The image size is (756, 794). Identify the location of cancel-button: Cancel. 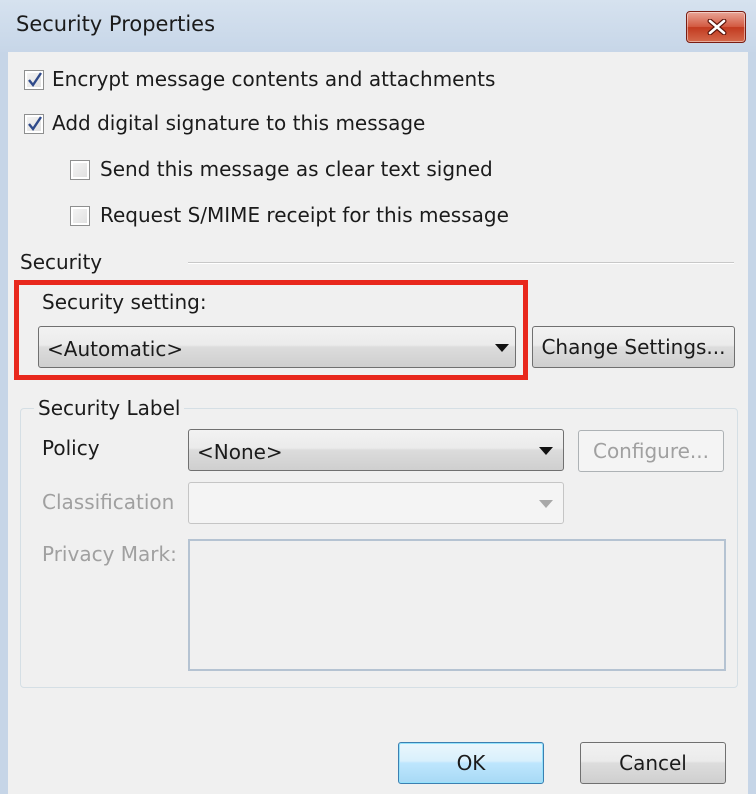
(653, 763).